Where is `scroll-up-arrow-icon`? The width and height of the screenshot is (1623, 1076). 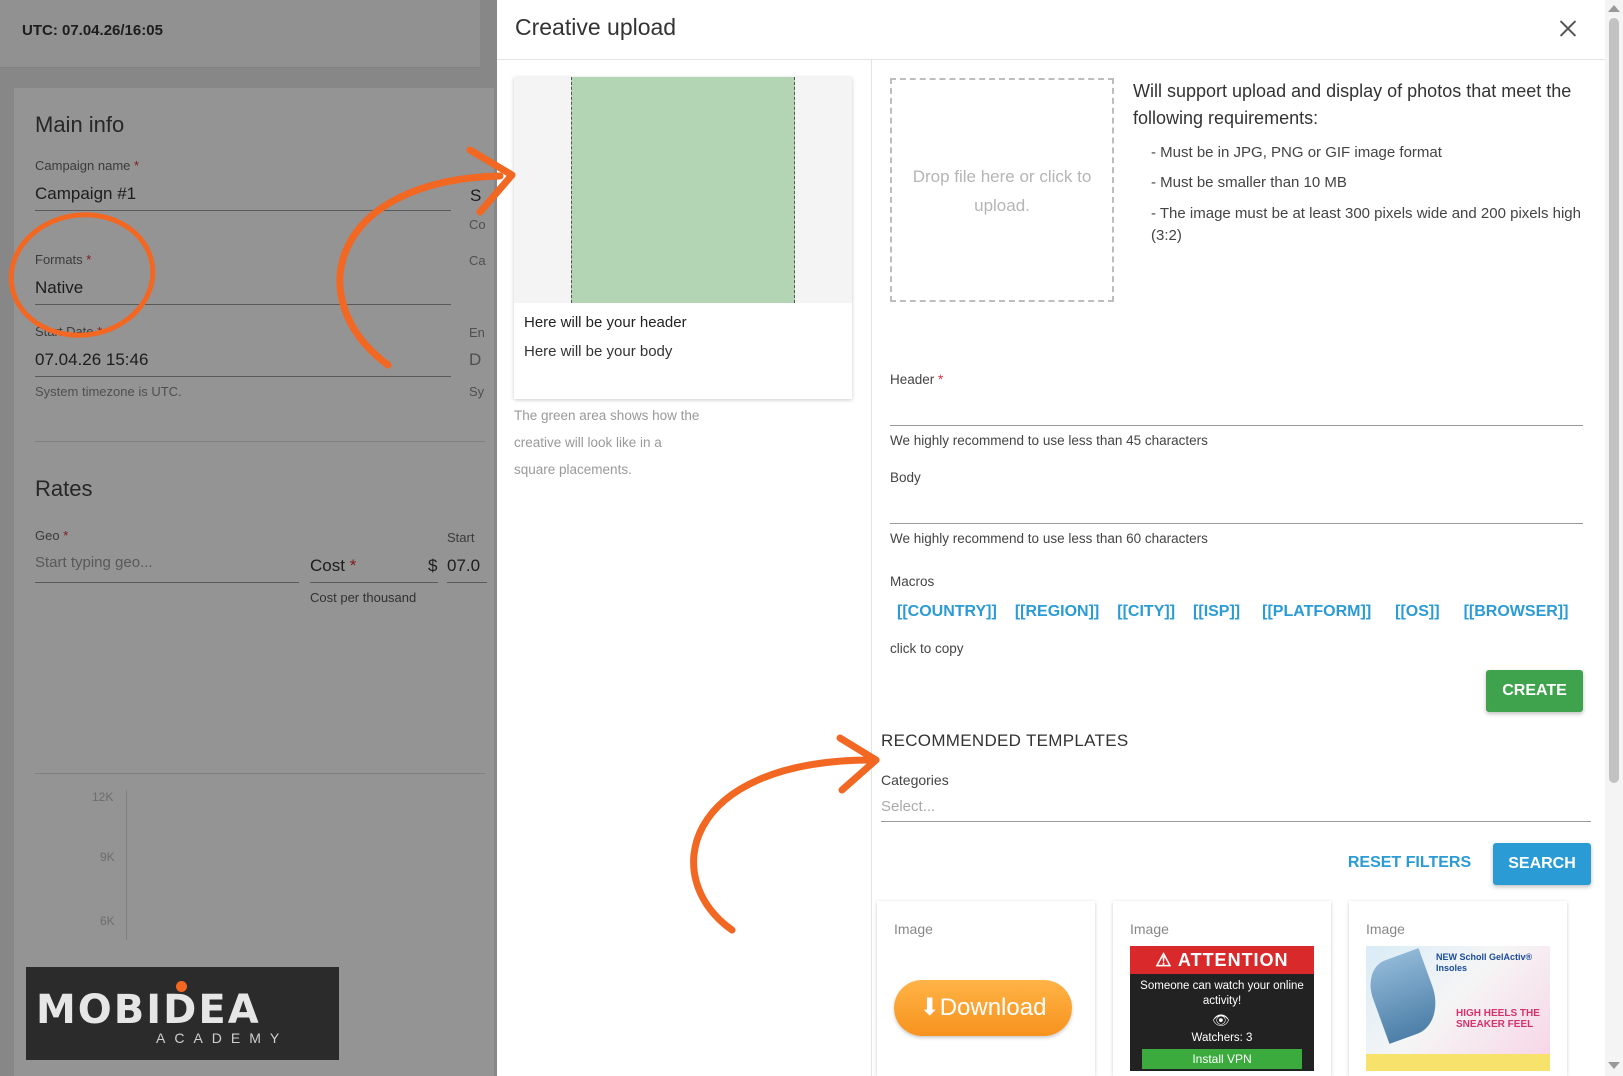 scroll-up-arrow-icon is located at coordinates (1614, 8).